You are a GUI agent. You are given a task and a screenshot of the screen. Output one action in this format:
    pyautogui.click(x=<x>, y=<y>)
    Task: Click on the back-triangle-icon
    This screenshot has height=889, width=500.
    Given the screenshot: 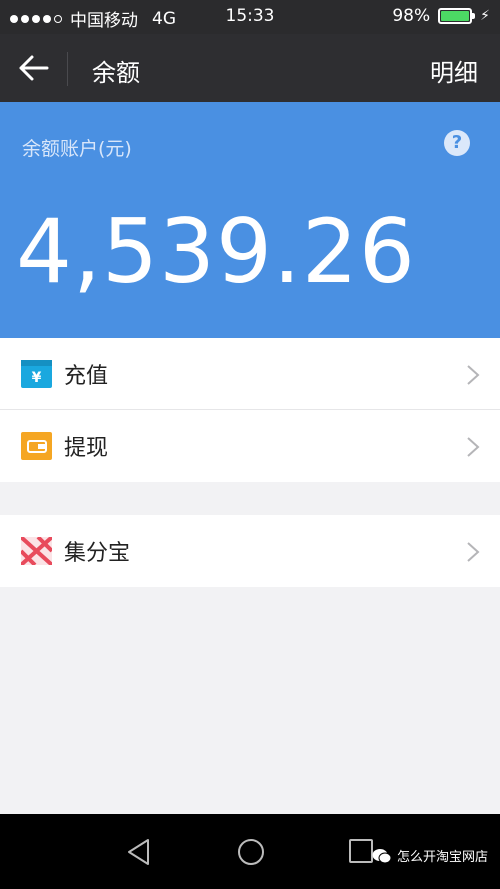 What is the action you would take?
    pyautogui.click(x=139, y=852)
    